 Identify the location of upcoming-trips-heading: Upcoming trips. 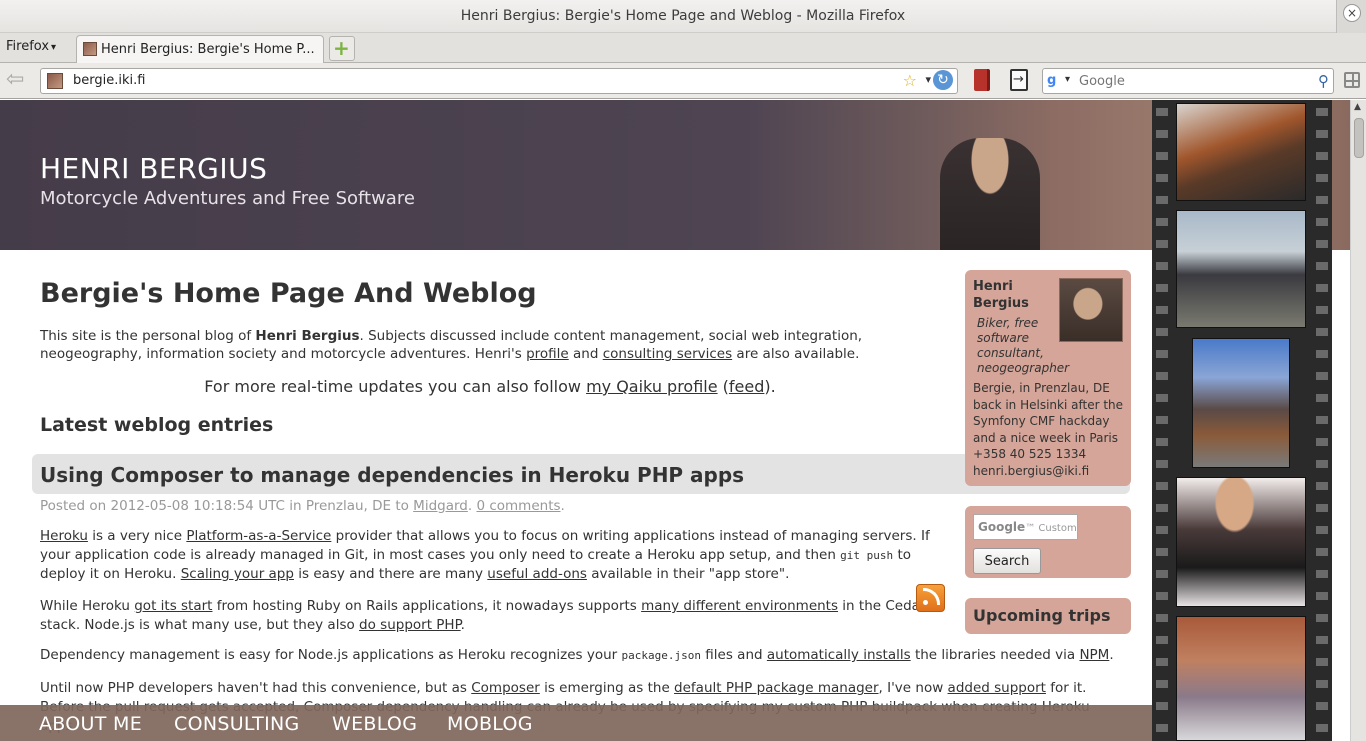
(1042, 615).